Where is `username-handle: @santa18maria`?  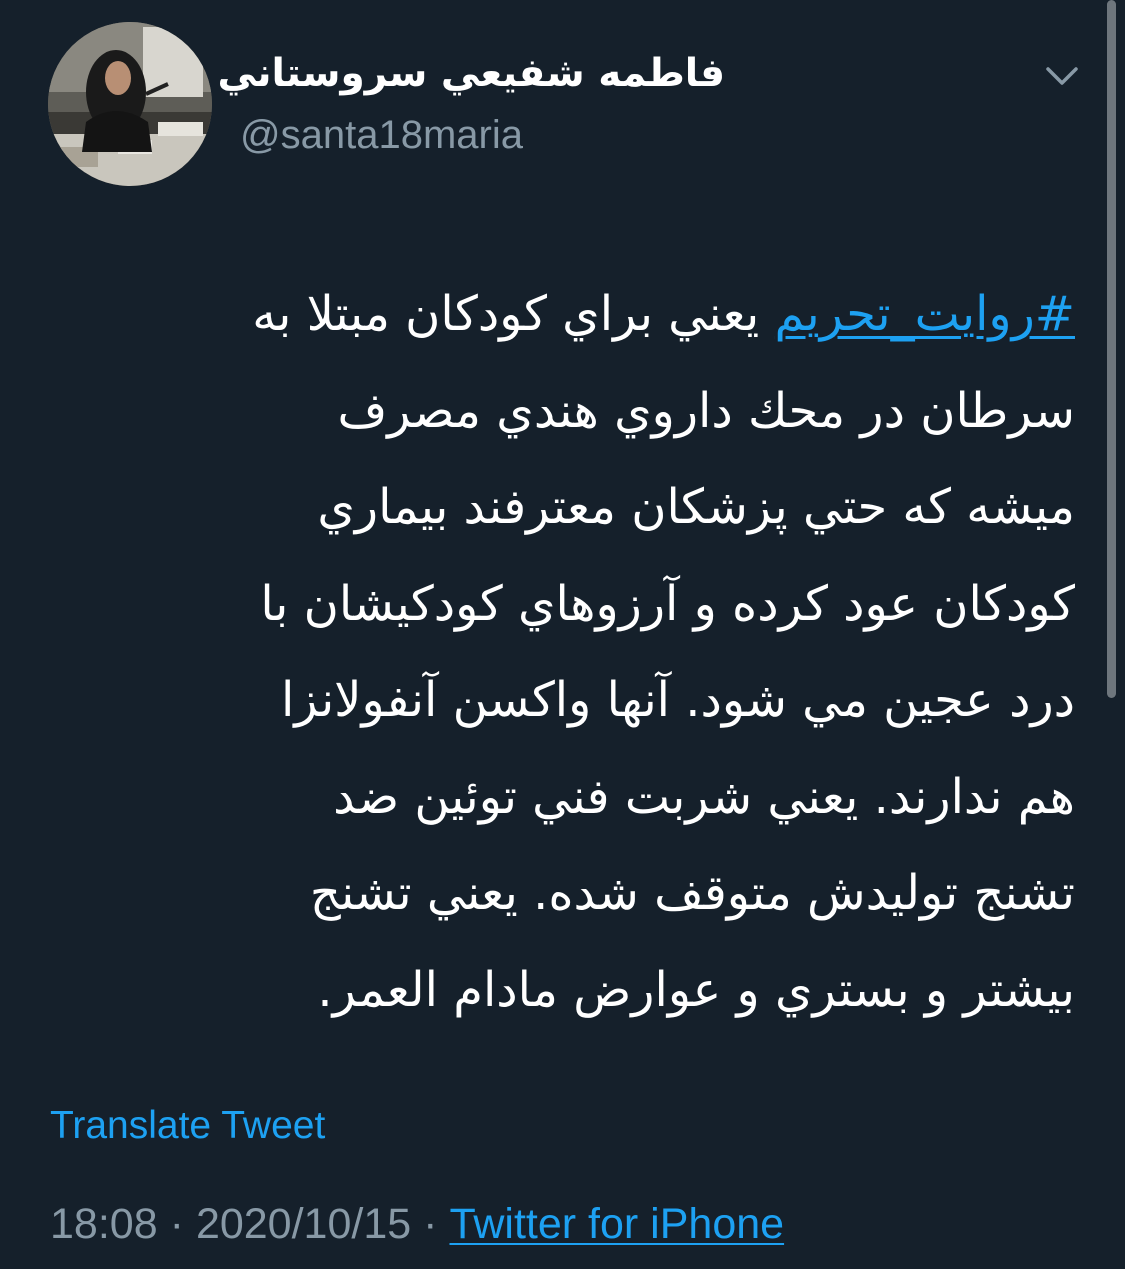
username-handle: @santa18maria is located at coordinates (381, 135).